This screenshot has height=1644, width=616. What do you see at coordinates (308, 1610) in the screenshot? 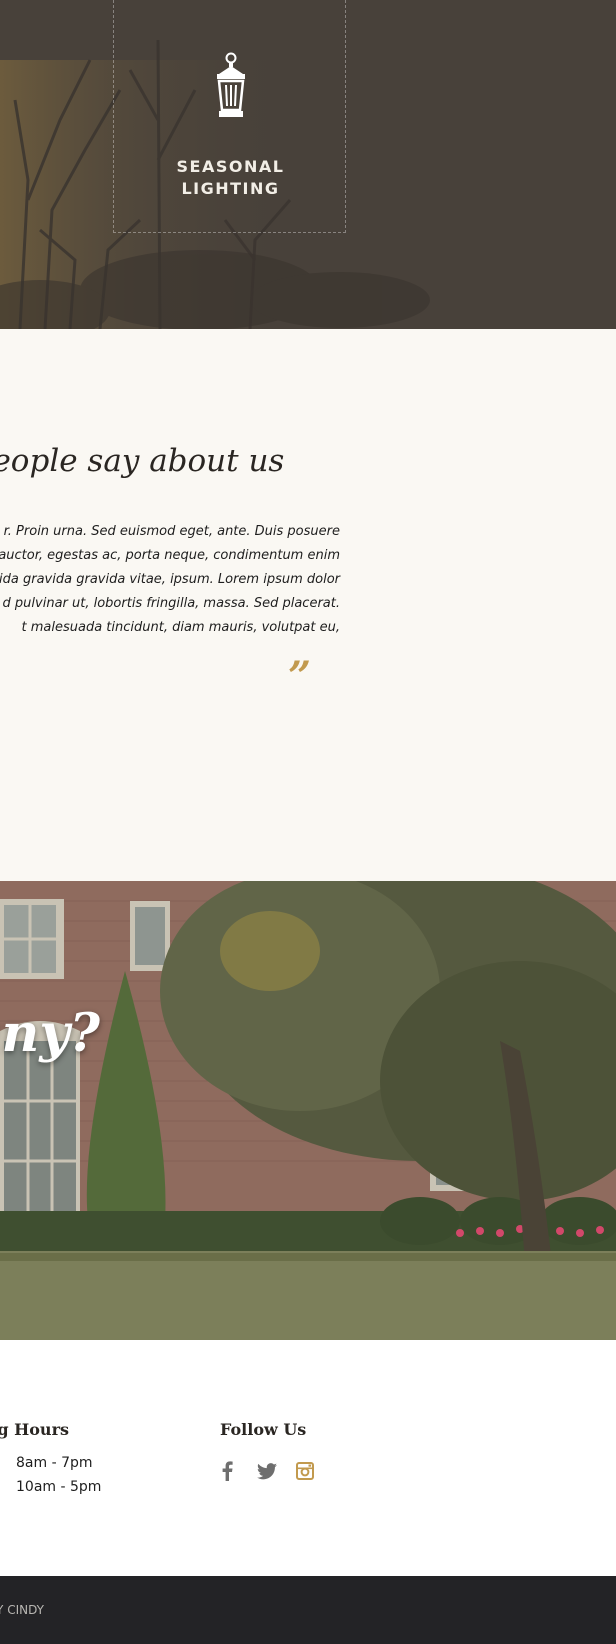
I see `bottom-bar: Y CINDY` at bounding box center [308, 1610].